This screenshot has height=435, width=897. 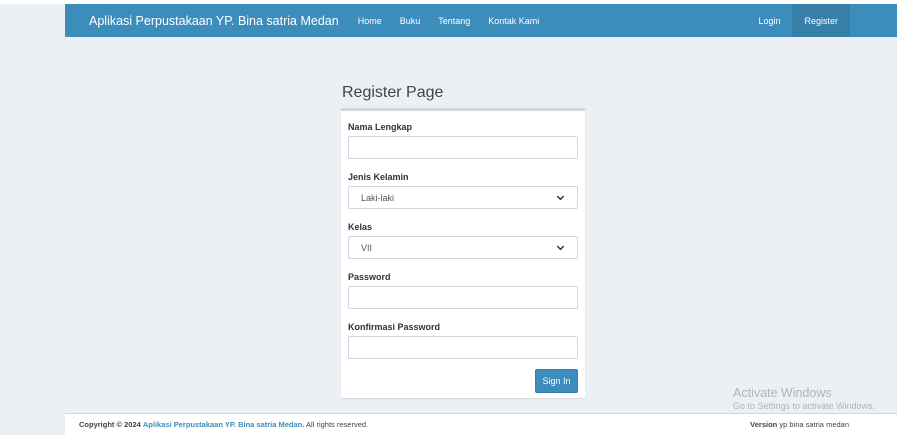 I want to click on nav-link-home: Home, so click(x=370, y=20).